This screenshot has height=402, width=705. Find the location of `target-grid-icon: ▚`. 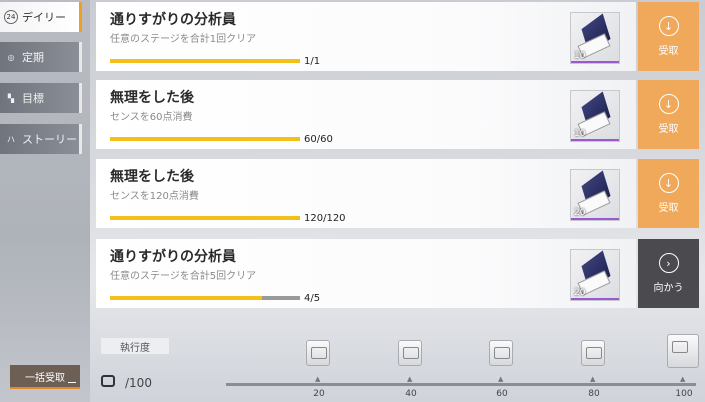

target-grid-icon: ▚ is located at coordinates (11, 98).